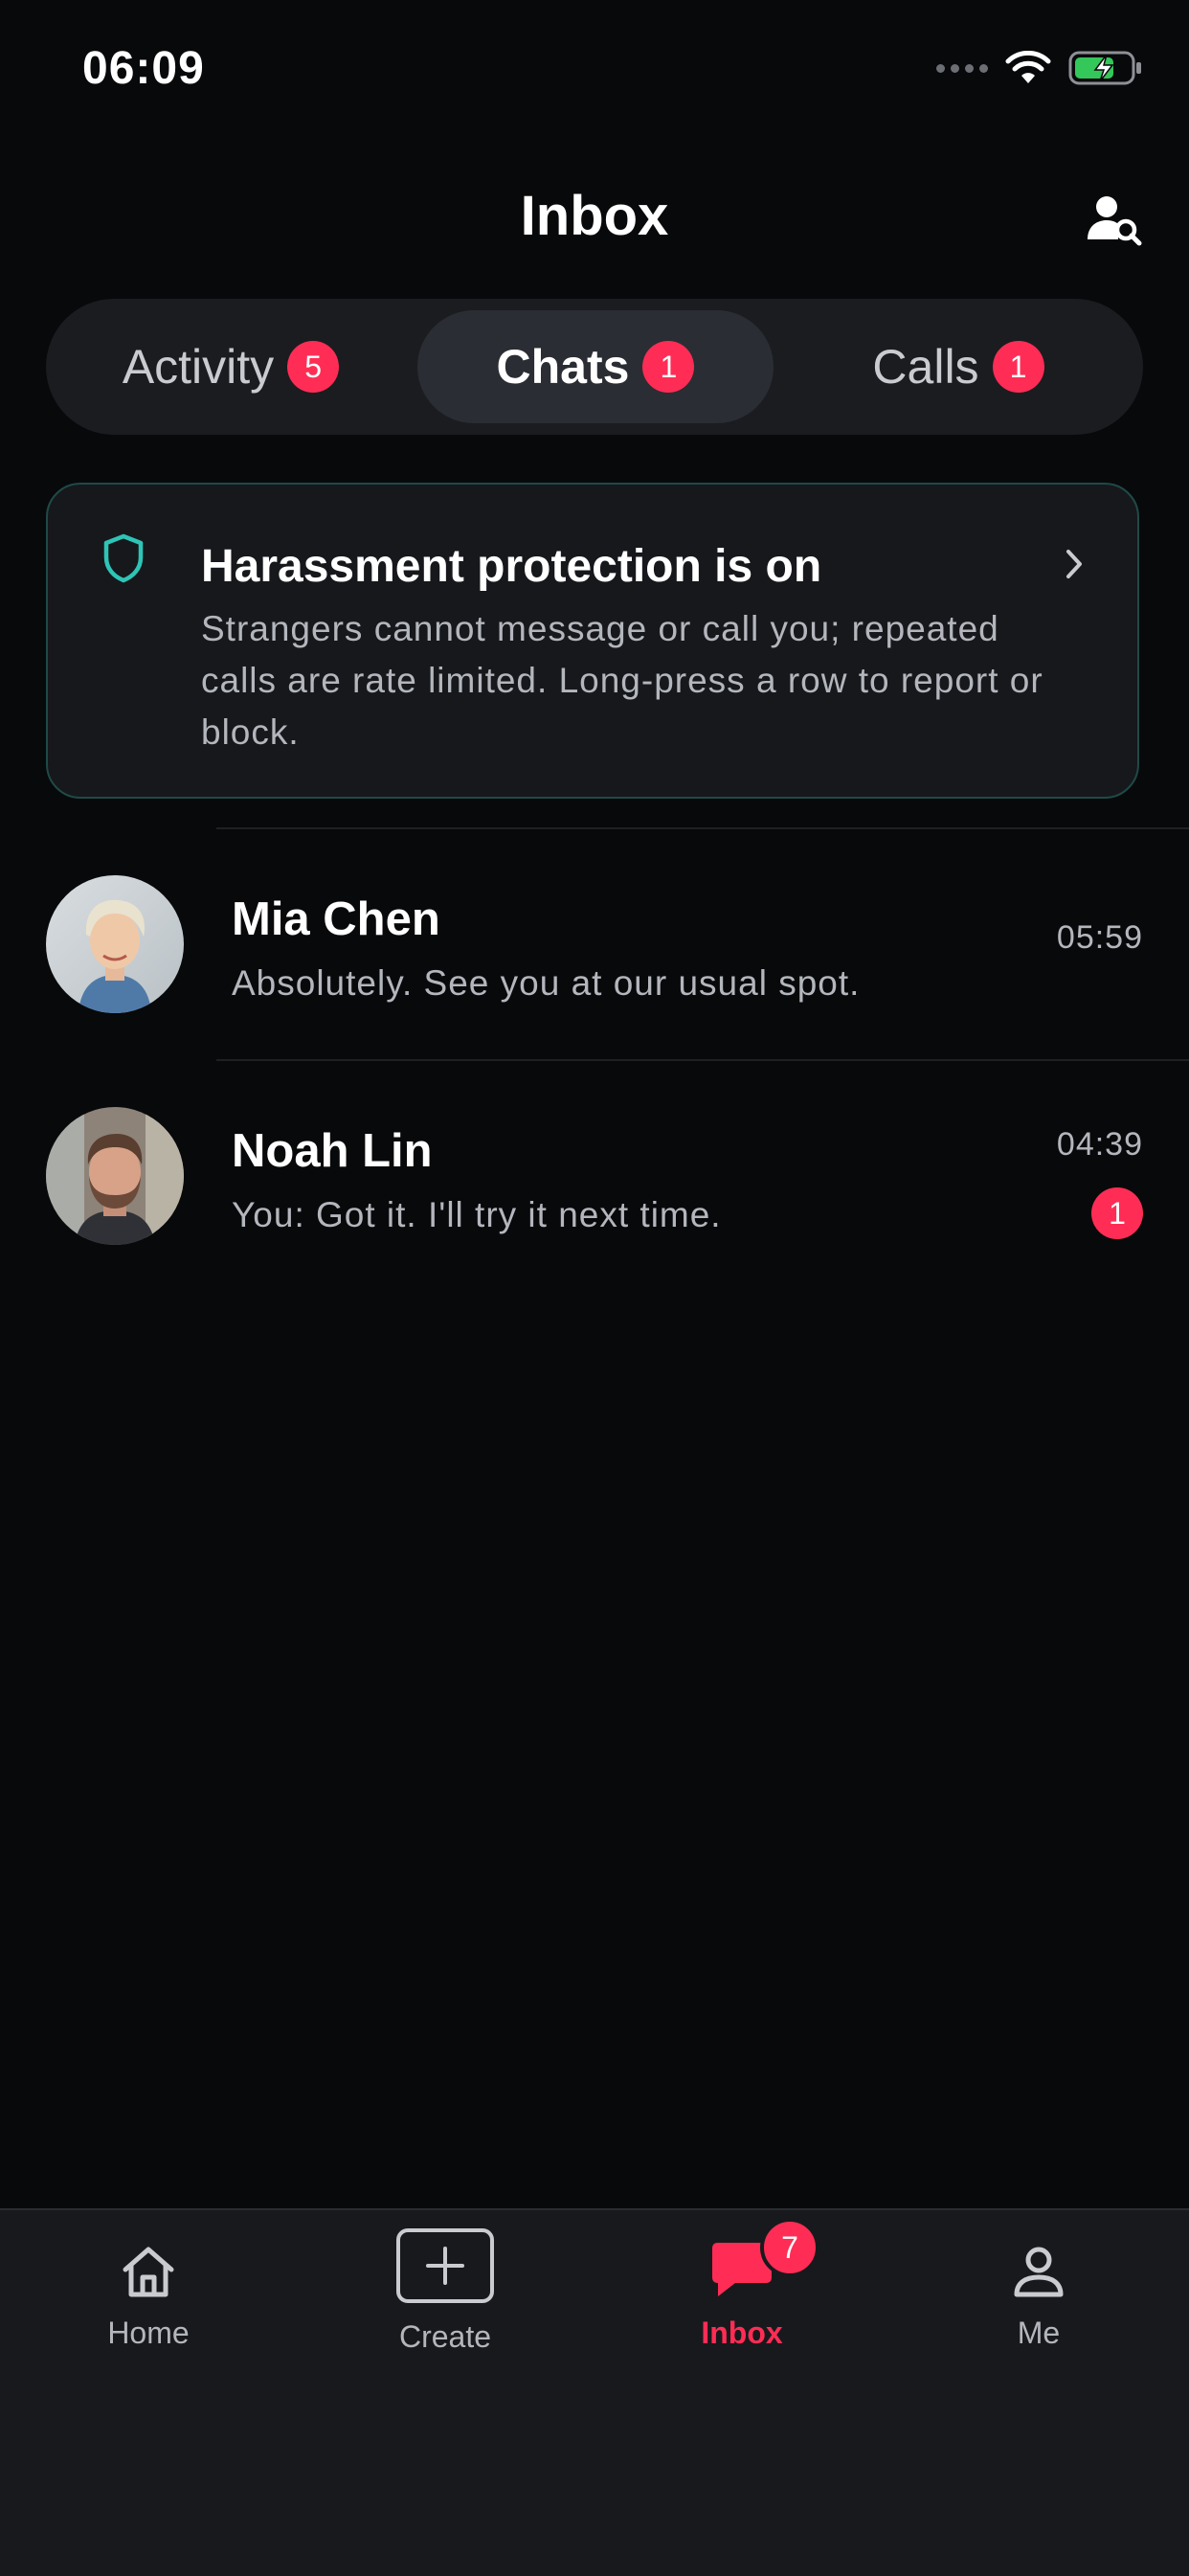 The height and width of the screenshot is (2576, 1189). I want to click on status-time: 06:09, so click(143, 68).